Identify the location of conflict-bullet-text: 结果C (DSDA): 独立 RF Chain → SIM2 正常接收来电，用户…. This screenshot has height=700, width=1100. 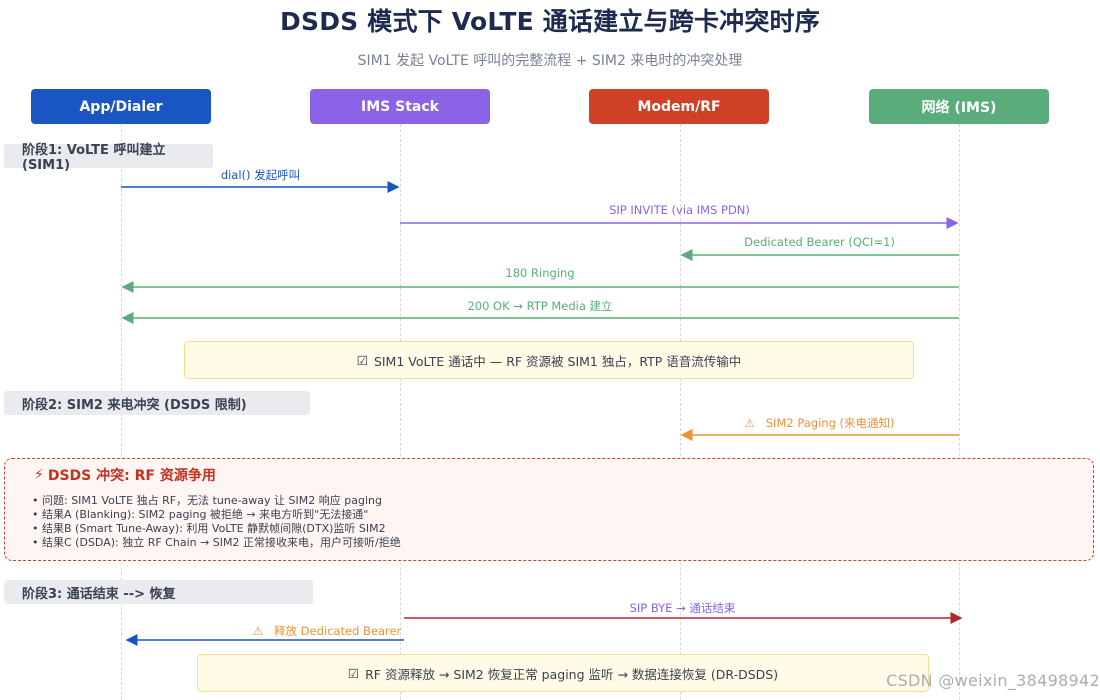
(221, 542).